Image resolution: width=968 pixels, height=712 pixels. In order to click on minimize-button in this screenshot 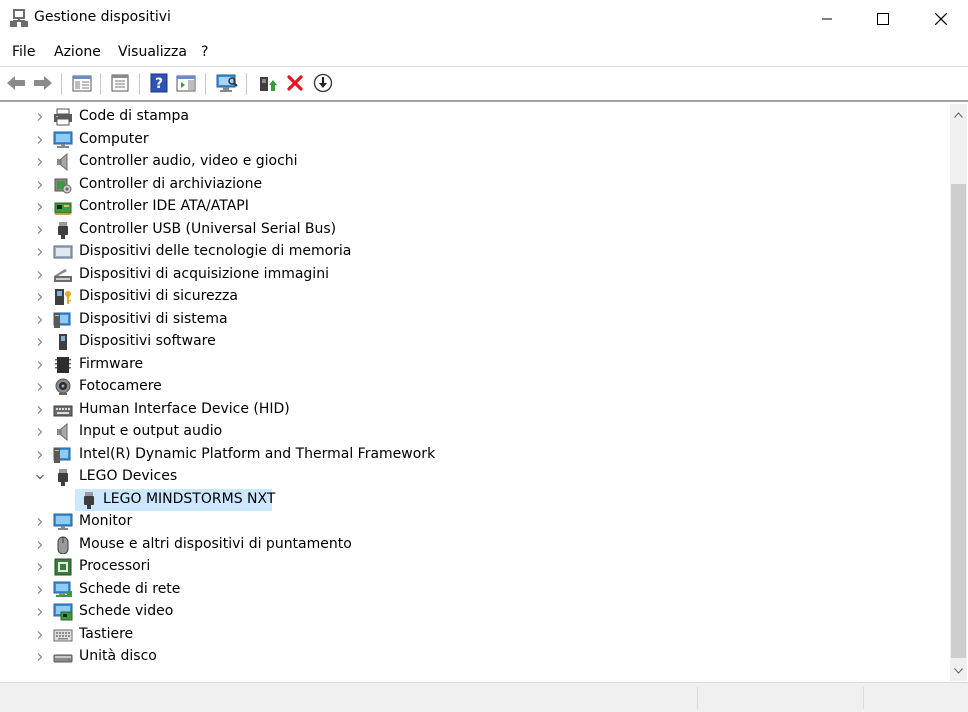, I will do `click(827, 19)`.